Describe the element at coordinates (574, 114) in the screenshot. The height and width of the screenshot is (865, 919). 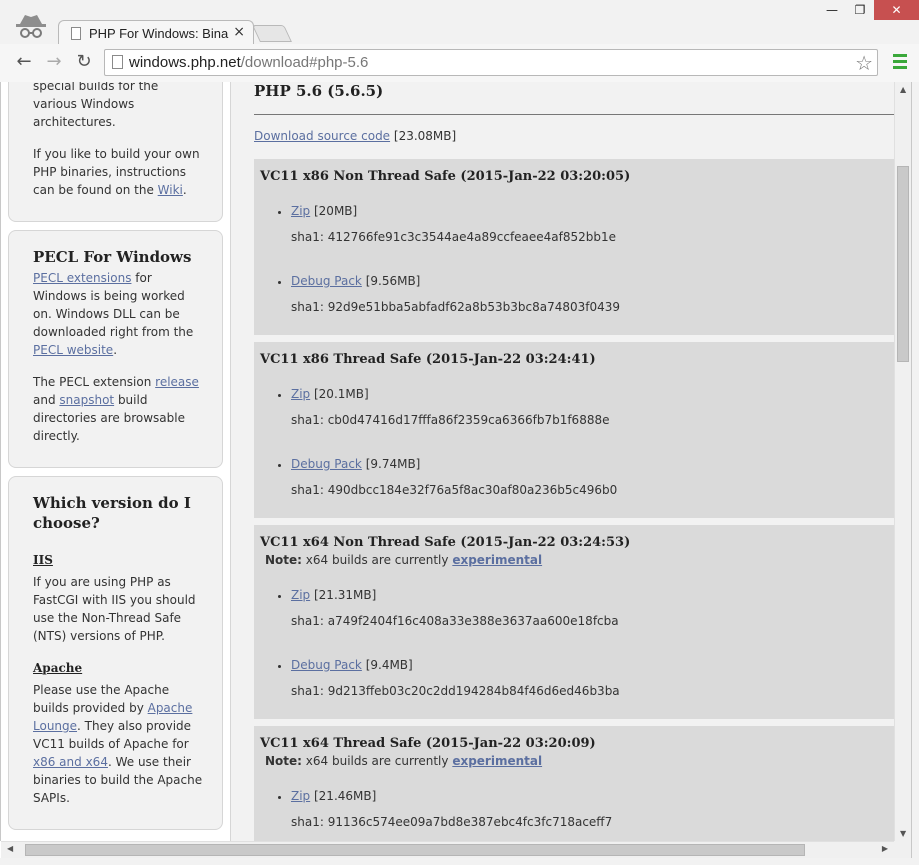
I see `title-divider` at that location.